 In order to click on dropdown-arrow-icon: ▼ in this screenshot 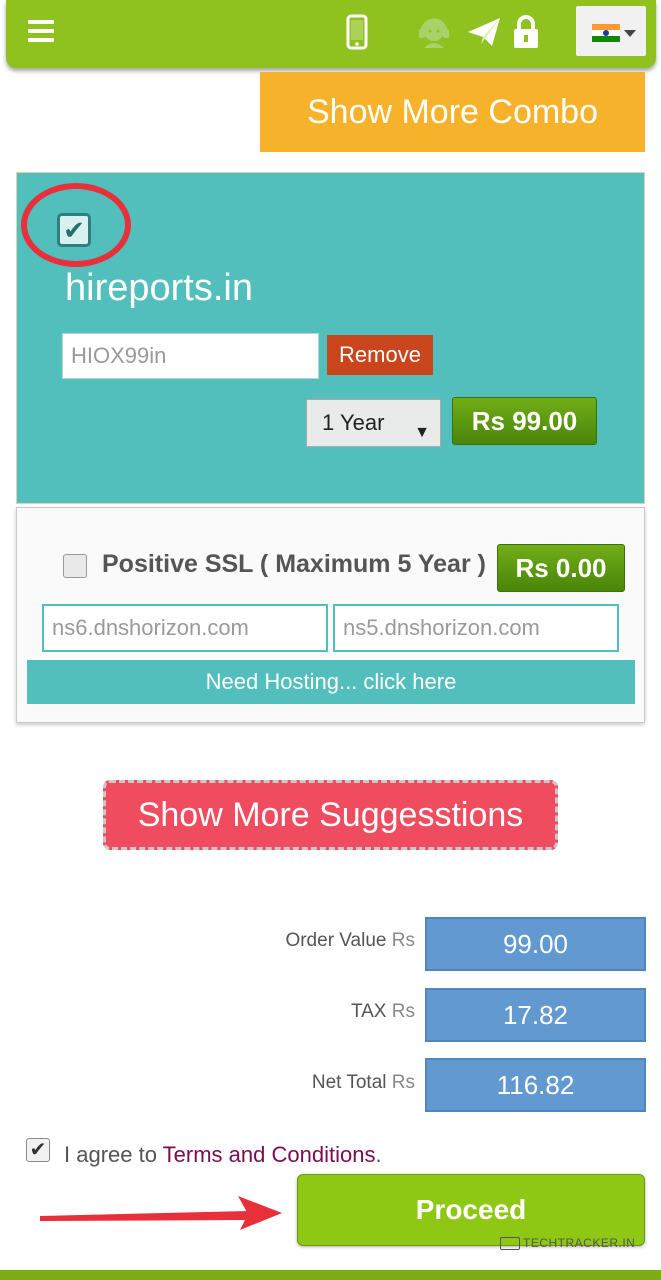, I will do `click(422, 432)`.